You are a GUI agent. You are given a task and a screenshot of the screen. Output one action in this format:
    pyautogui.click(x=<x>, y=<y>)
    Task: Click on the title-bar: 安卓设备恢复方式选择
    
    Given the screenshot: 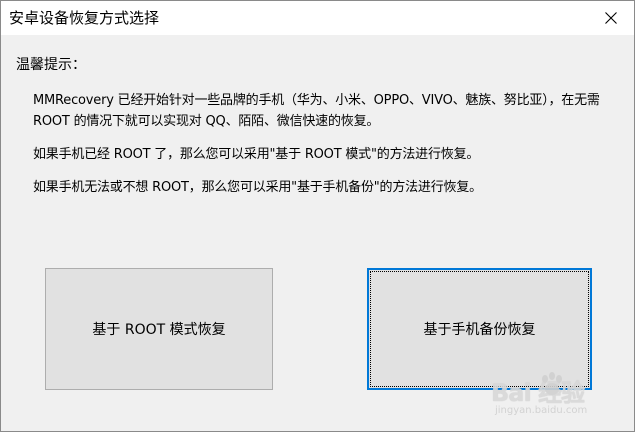 What is the action you would take?
    pyautogui.click(x=317, y=18)
    